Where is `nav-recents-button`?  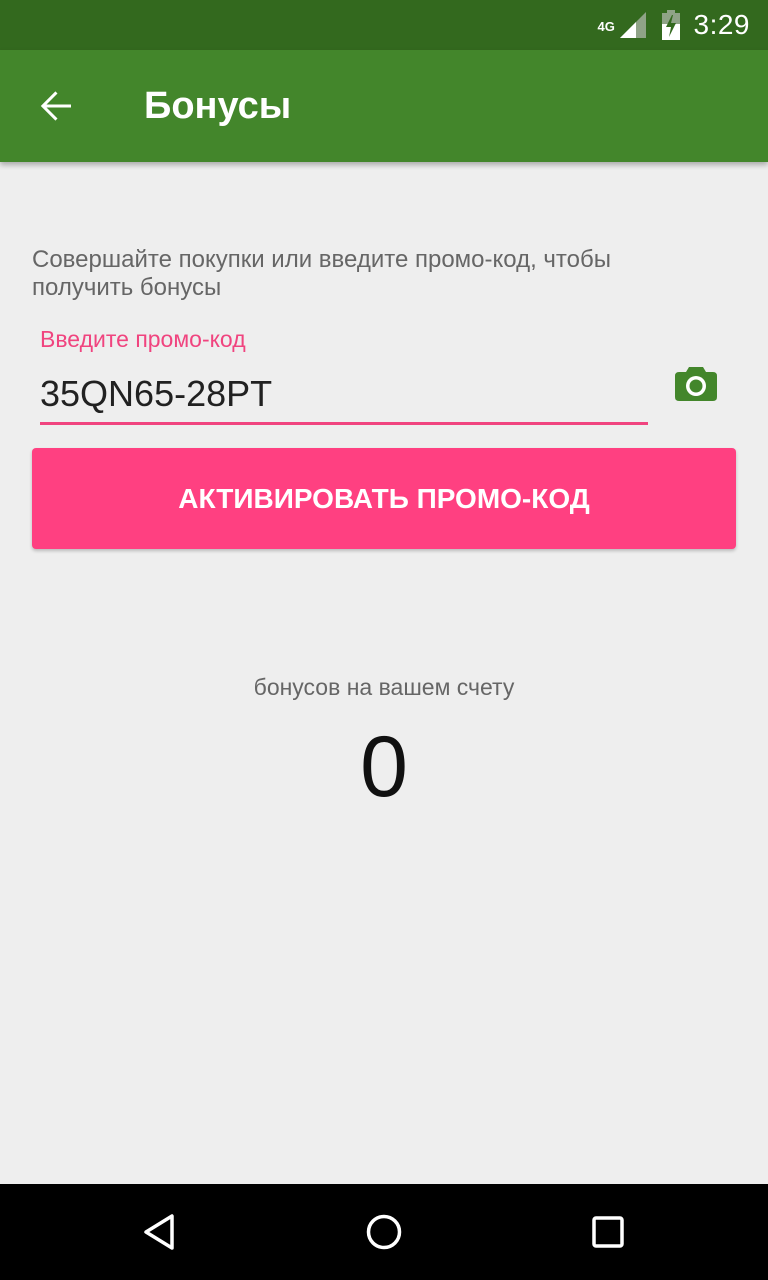
nav-recents-button is located at coordinates (608, 1232).